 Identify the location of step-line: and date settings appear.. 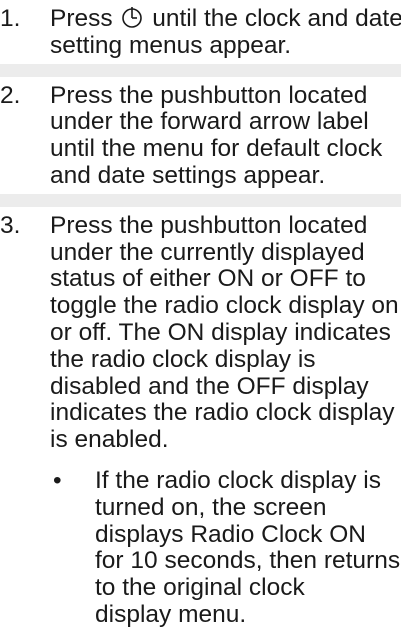
(188, 175).